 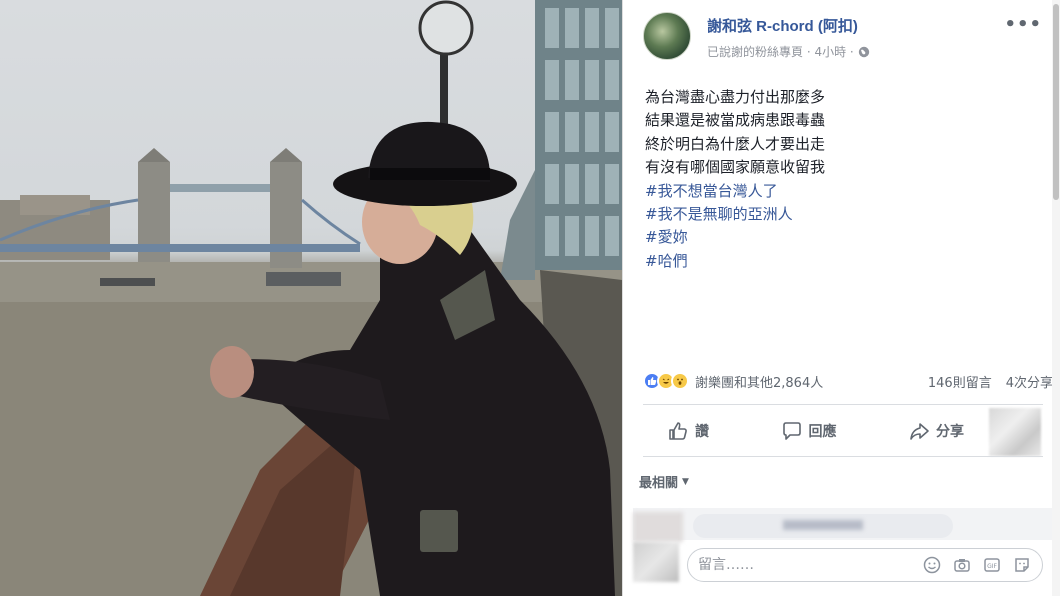 I want to click on thumbs-up-icon, so click(x=678, y=431).